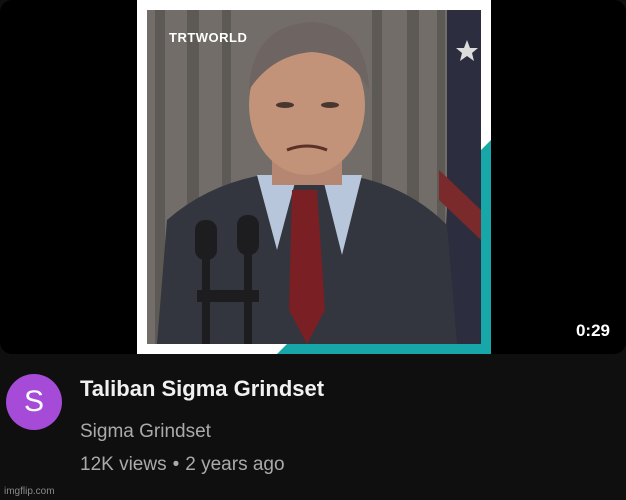 The height and width of the screenshot is (500, 626). I want to click on duration-badge: 0:29, so click(592, 331).